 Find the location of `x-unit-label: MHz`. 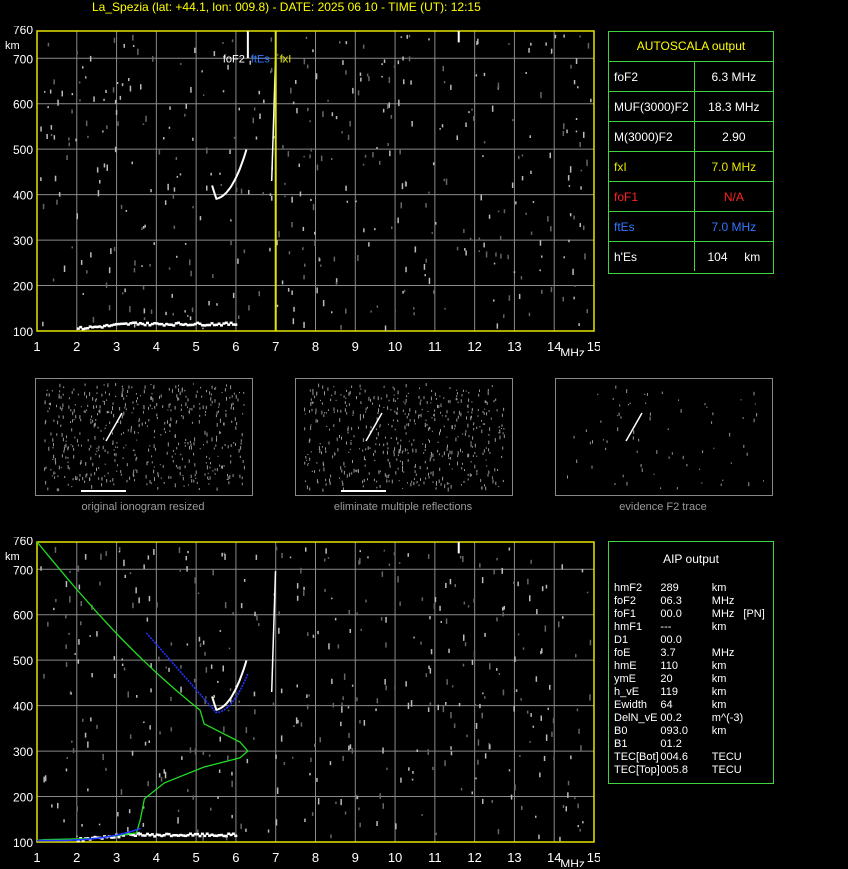

x-unit-label: MHz is located at coordinates (572, 862).